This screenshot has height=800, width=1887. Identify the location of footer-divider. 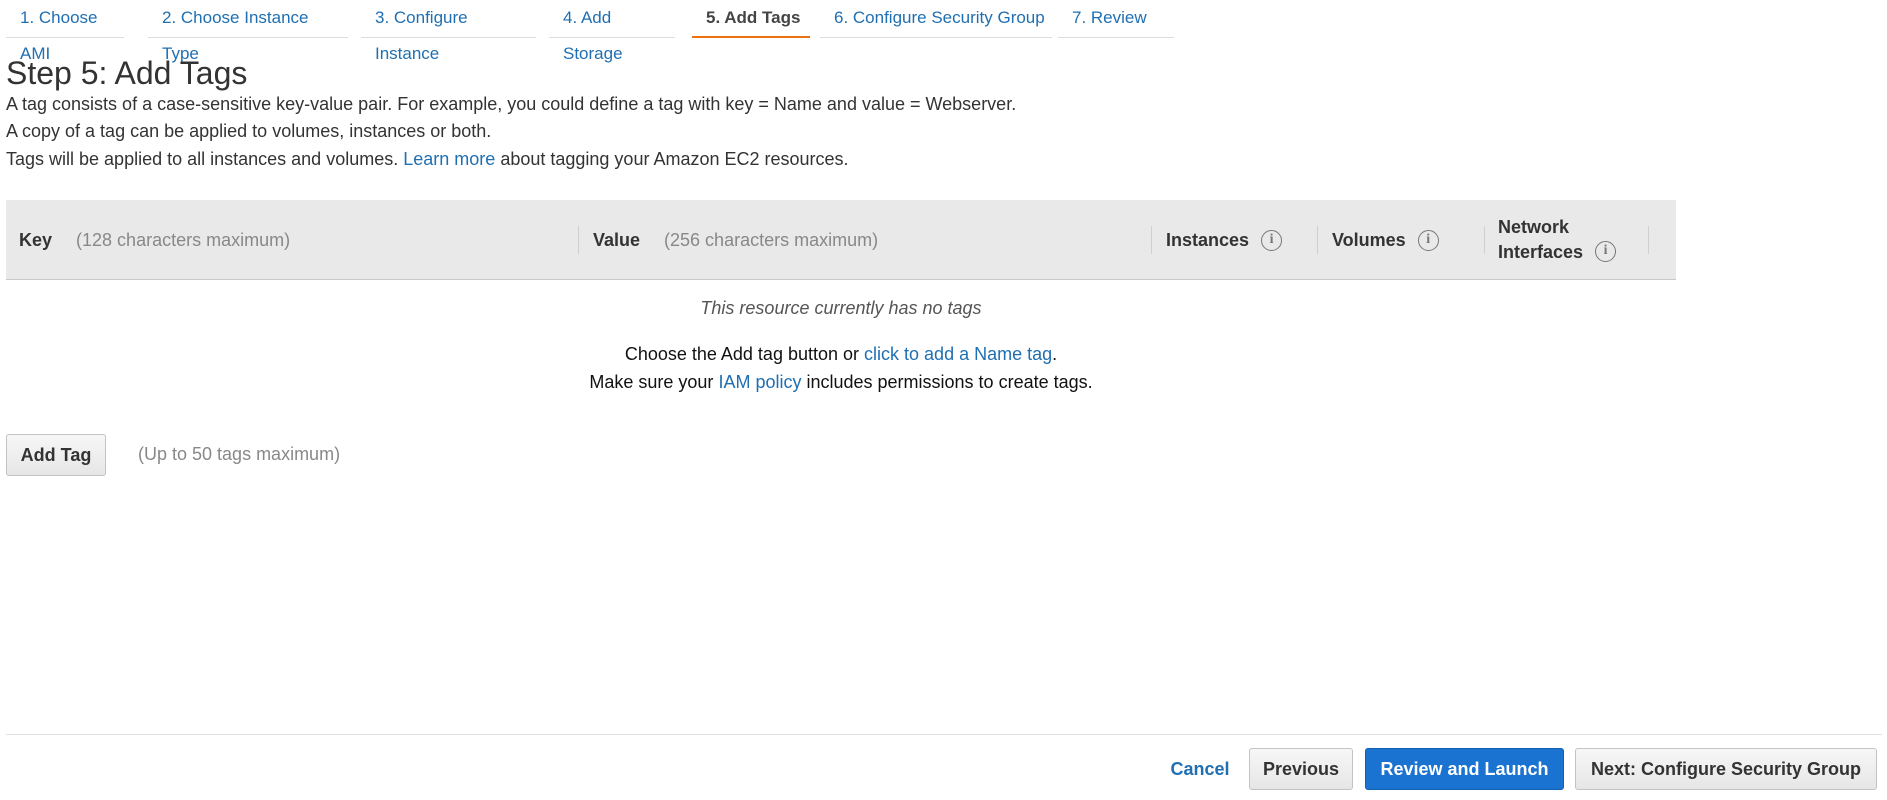
(944, 734).